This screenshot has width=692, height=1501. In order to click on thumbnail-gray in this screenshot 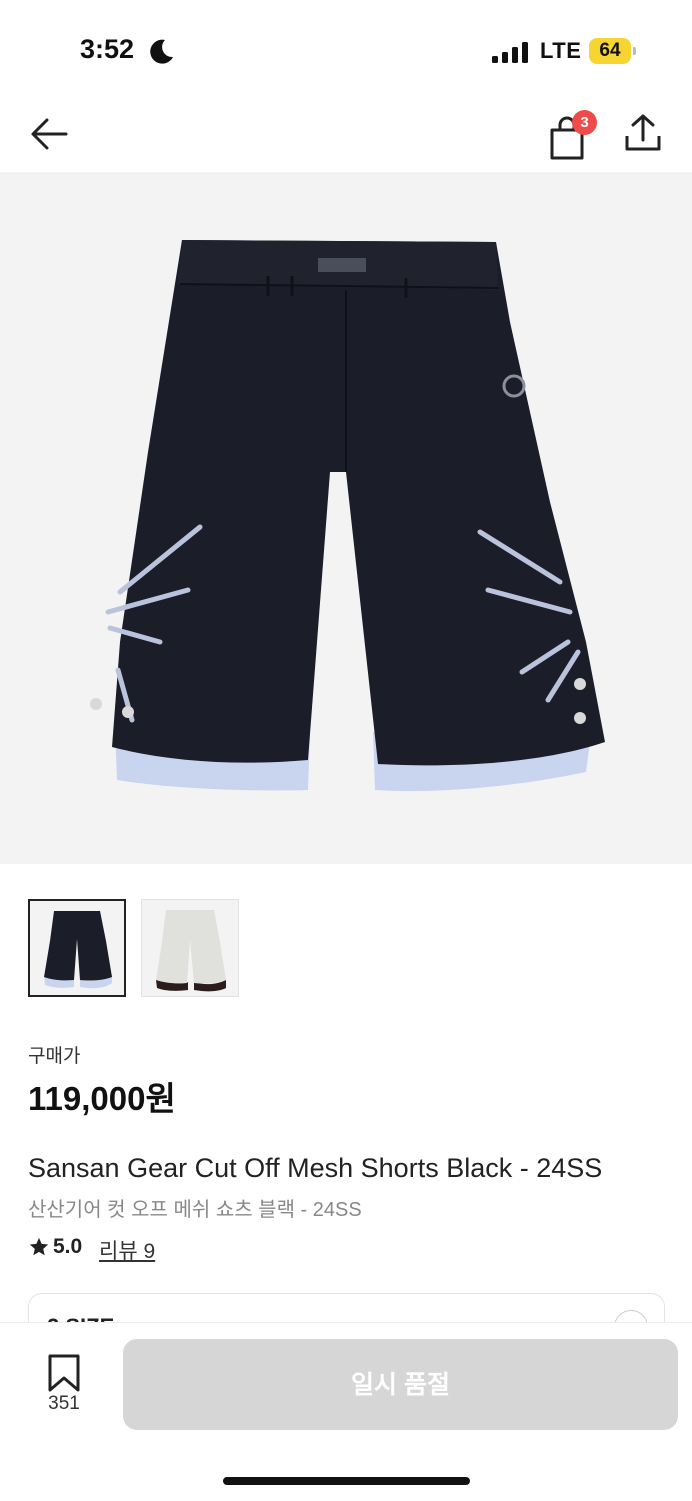, I will do `click(190, 948)`.